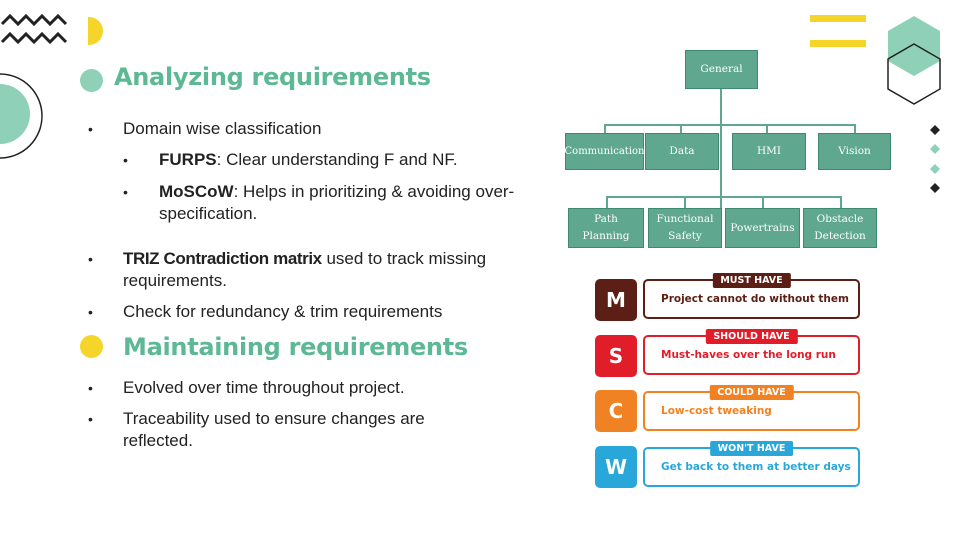  Describe the element at coordinates (604, 151) in the screenshot. I see `org-node-communication: Communication` at that location.